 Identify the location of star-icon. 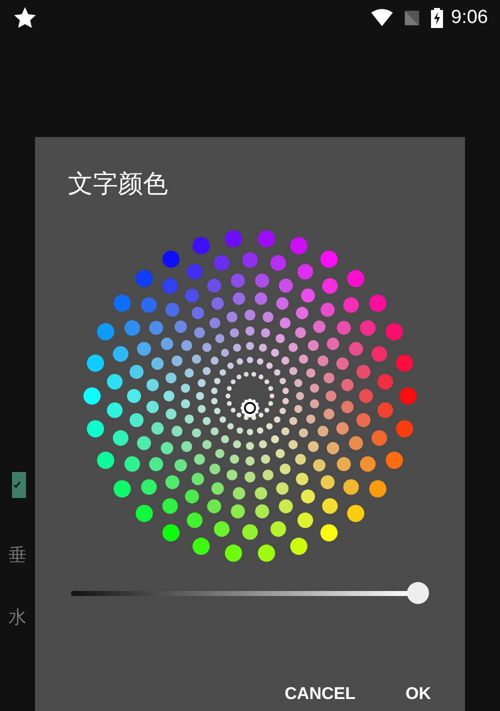
(25, 18).